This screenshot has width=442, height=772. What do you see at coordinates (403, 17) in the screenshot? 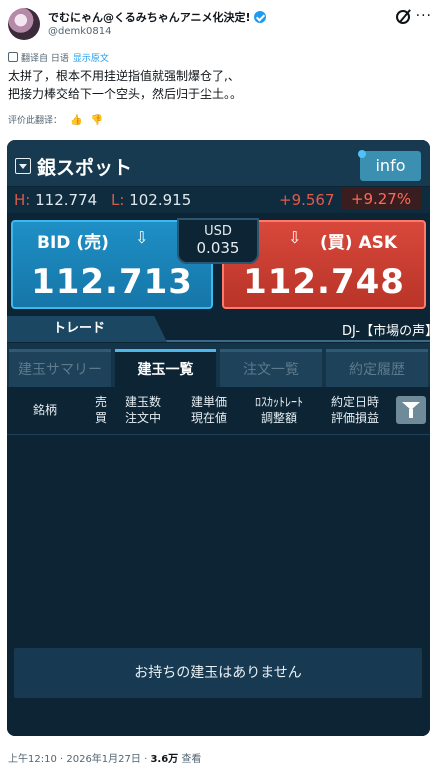
I see `grok-icon` at bounding box center [403, 17].